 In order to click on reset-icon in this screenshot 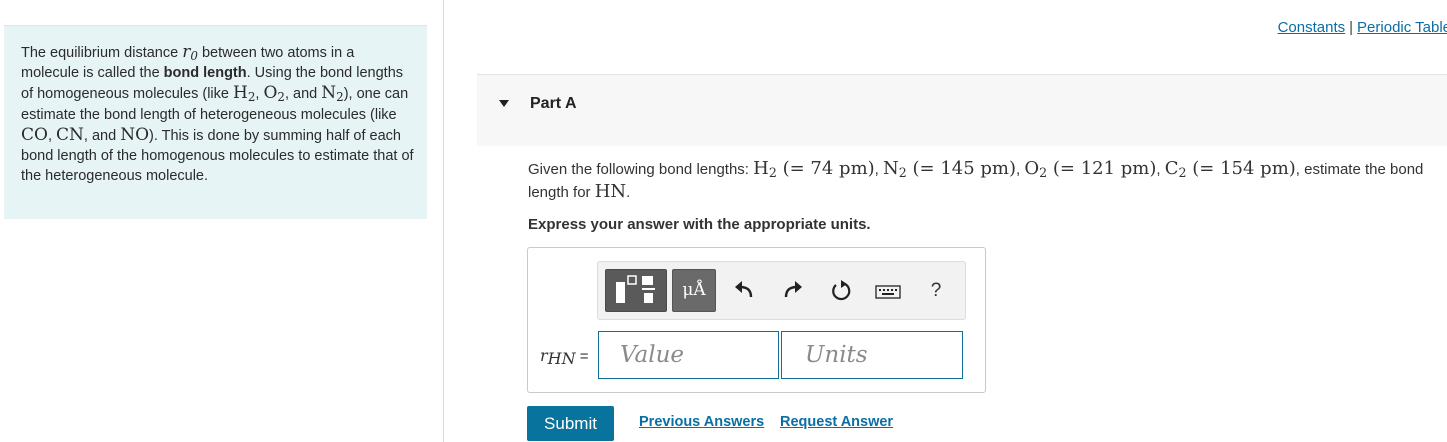, I will do `click(841, 291)`.